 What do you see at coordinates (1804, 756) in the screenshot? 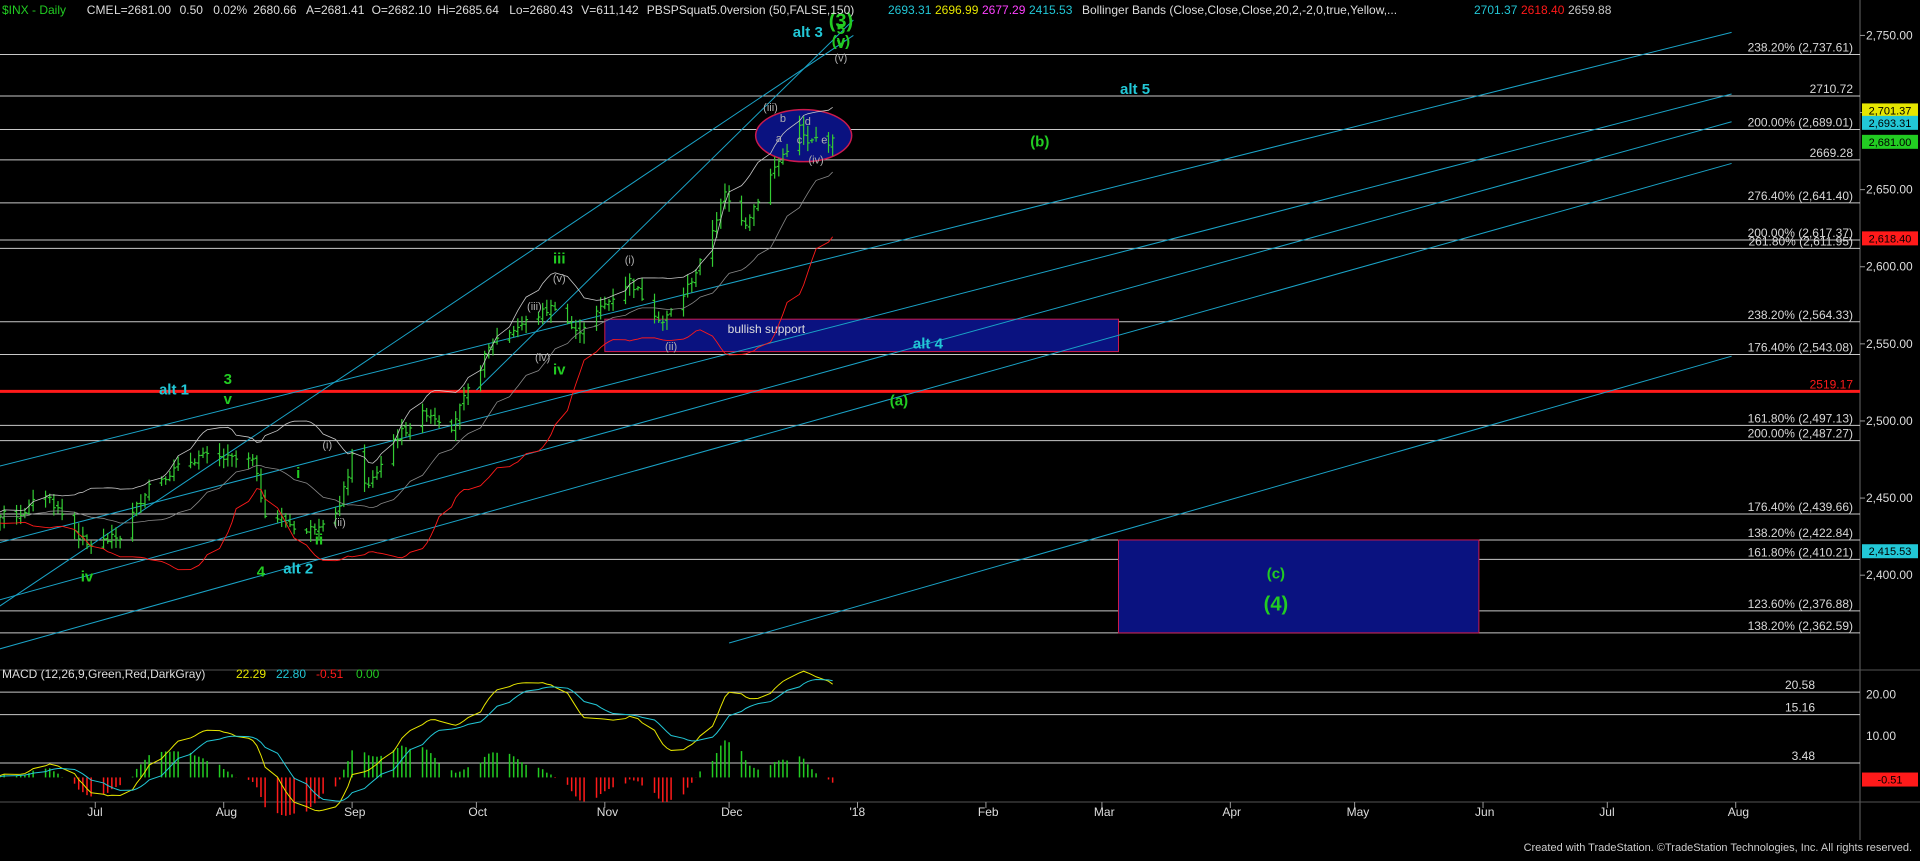
I see `macd-level-label: 3.48` at bounding box center [1804, 756].